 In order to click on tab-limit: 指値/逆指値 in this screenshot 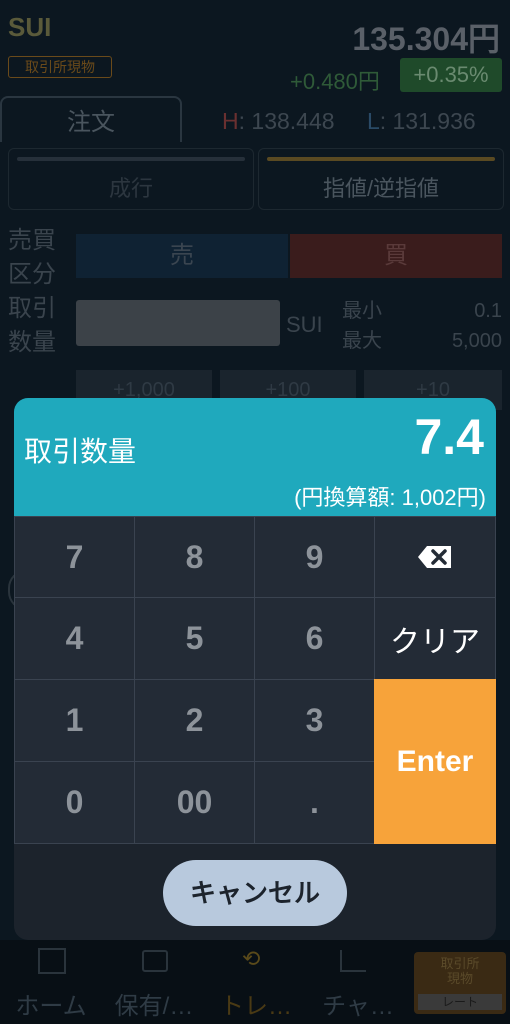, I will do `click(381, 179)`.